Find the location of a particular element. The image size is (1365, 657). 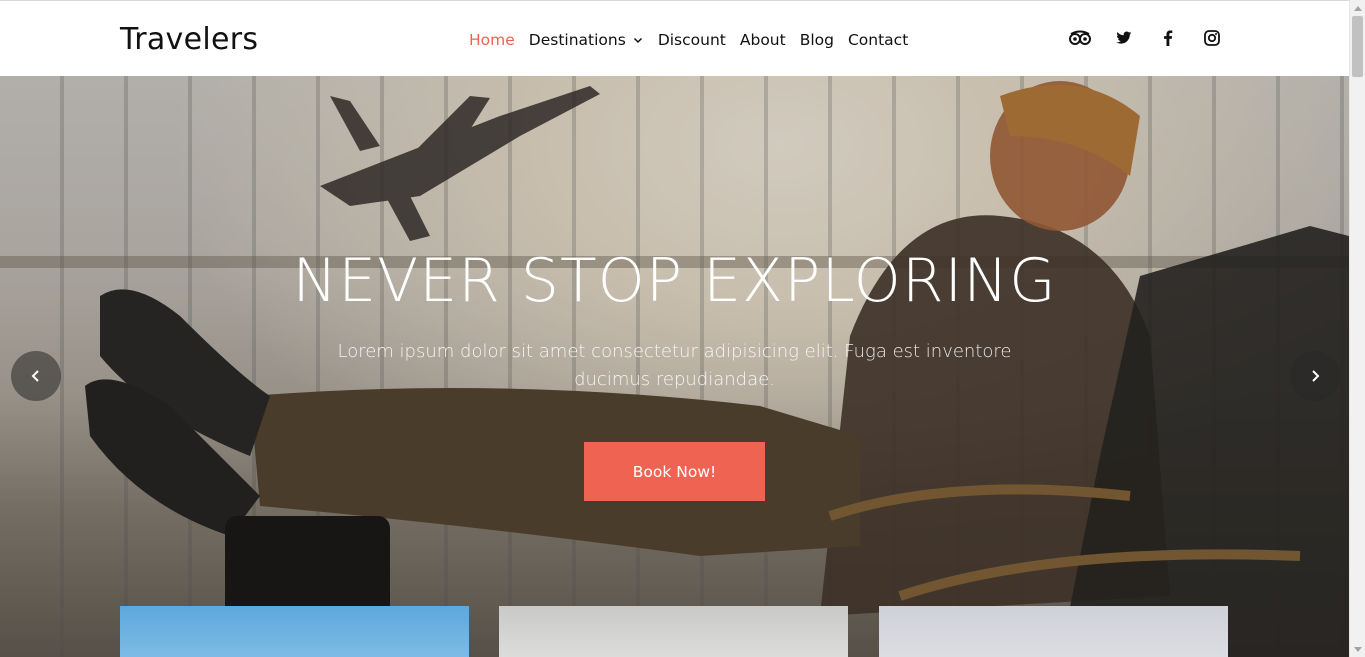

page-scrollbar is located at coordinates (1357, 328).